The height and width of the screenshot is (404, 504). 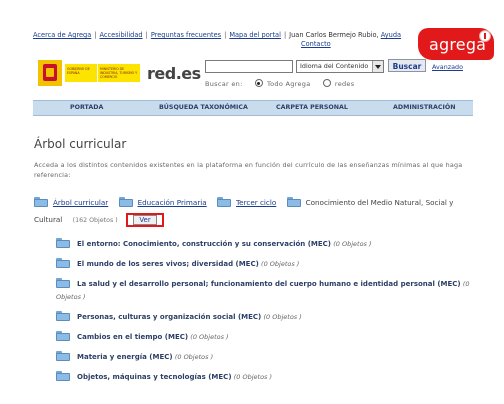 What do you see at coordinates (125, 357) in the screenshot?
I see `tree-item-name: Materia y energía (MEC)` at bounding box center [125, 357].